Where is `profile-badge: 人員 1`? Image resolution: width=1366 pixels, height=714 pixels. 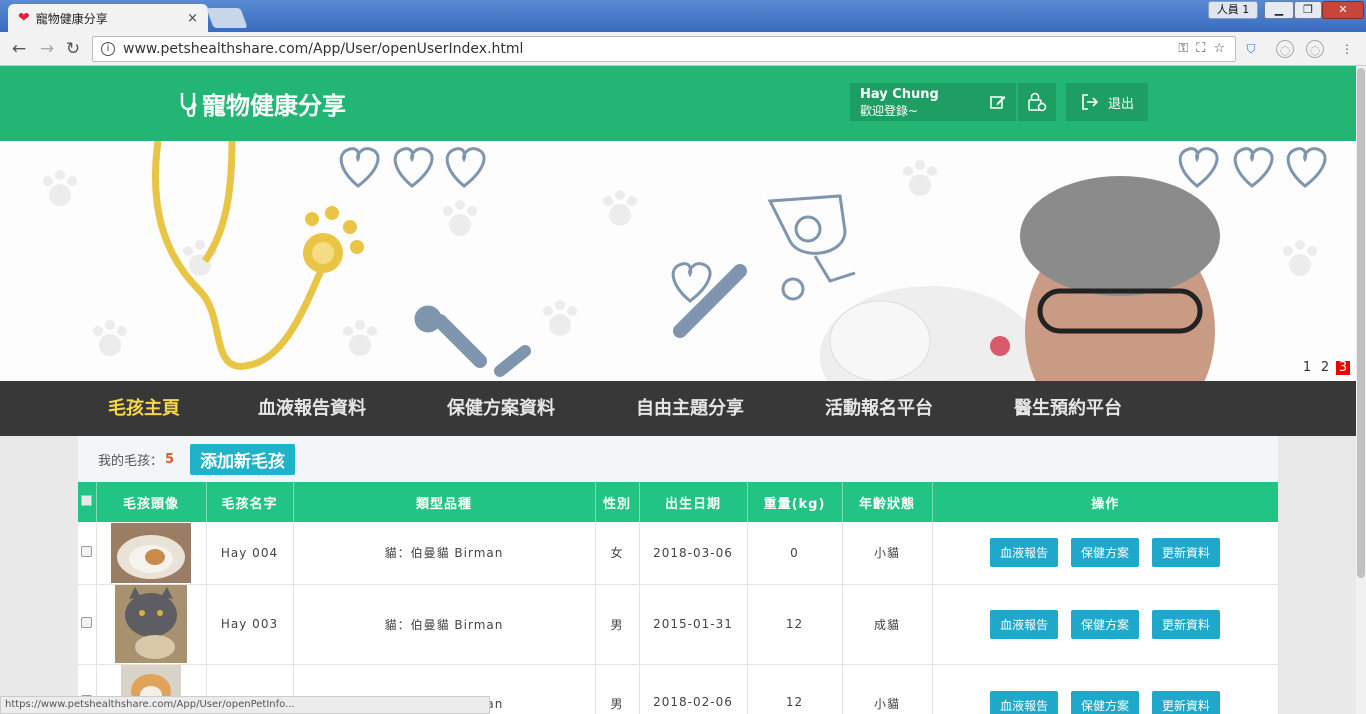
profile-badge: 人員 1 is located at coordinates (1233, 10).